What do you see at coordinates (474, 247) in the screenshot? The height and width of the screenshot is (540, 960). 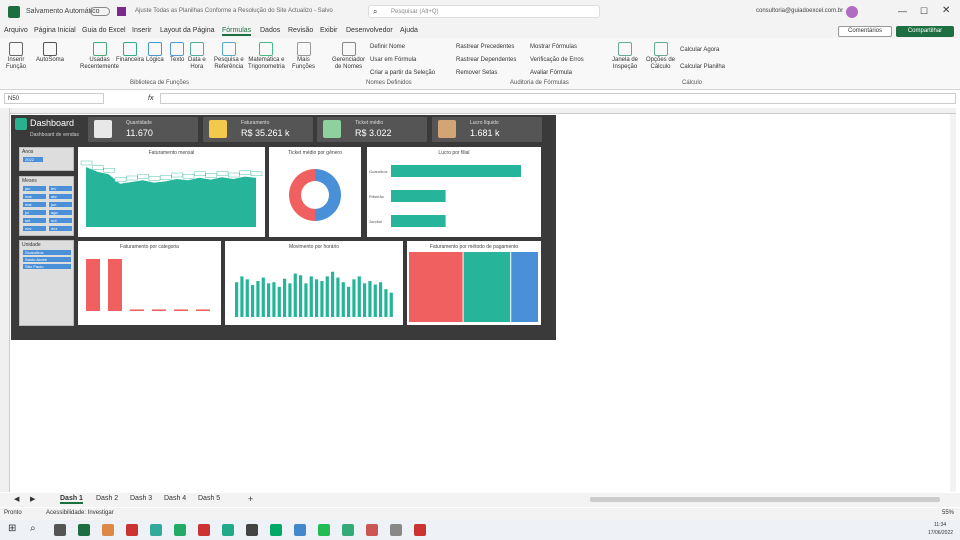 I see `chart-title: Faturamento por método de pagamento` at bounding box center [474, 247].